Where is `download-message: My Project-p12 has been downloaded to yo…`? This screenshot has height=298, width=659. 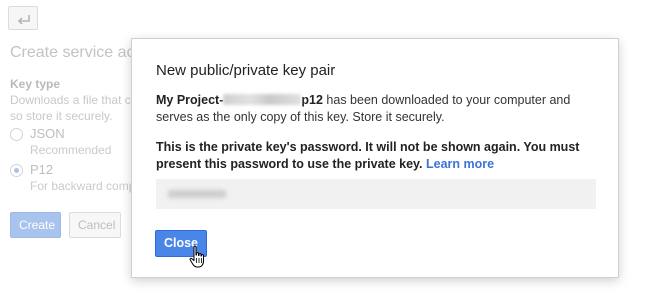
download-message: My Project-p12 has been downloaded to yo… is located at coordinates (380, 109).